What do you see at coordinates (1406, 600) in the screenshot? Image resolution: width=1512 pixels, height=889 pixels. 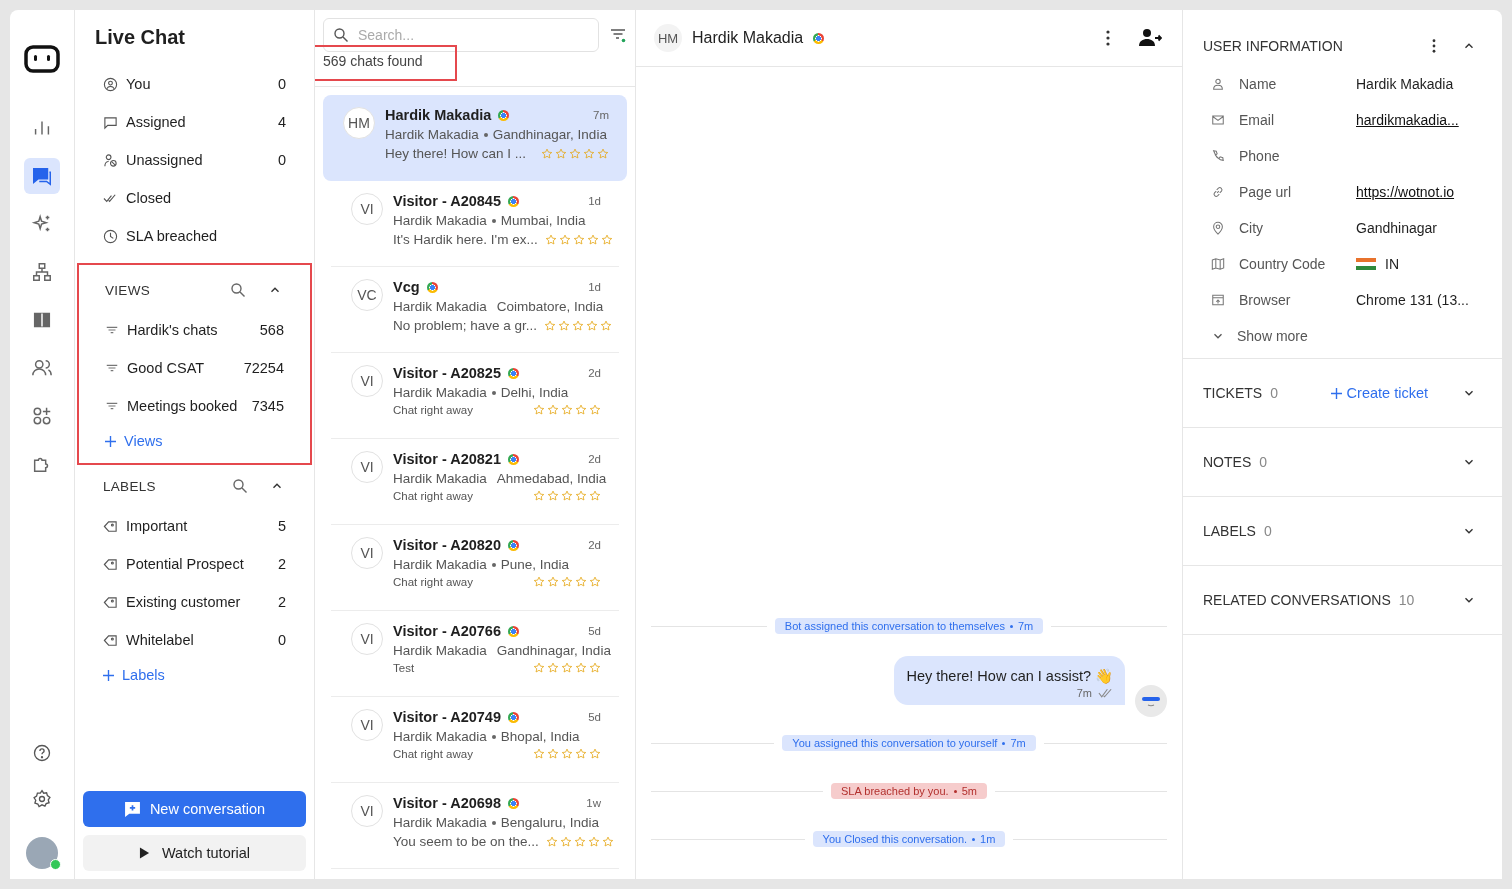 I see `section-count: 10` at bounding box center [1406, 600].